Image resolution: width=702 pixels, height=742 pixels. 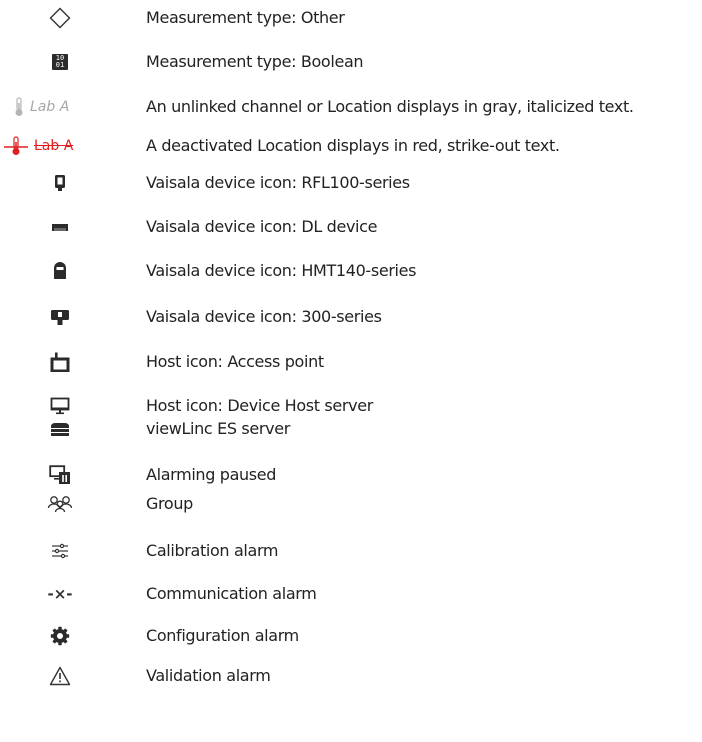 What do you see at coordinates (54, 146) in the screenshot?
I see `deactivated-location-label: Lab A` at bounding box center [54, 146].